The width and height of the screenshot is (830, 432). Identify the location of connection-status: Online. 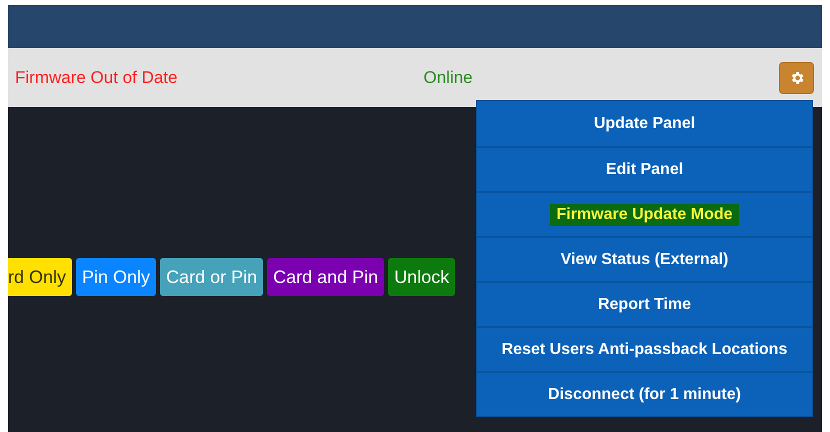
(448, 78).